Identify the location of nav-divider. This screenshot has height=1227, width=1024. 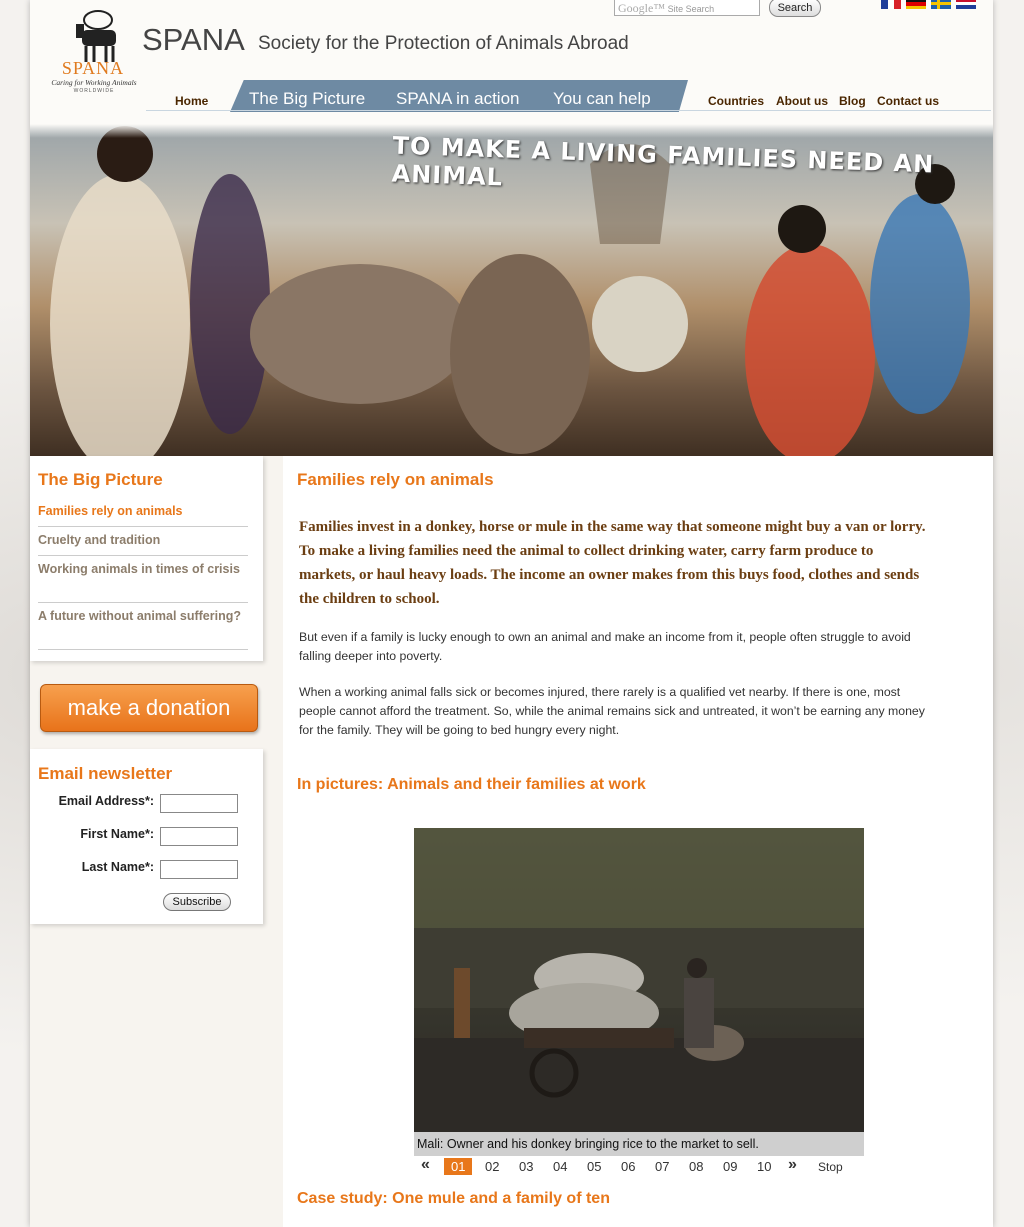
(568, 110).